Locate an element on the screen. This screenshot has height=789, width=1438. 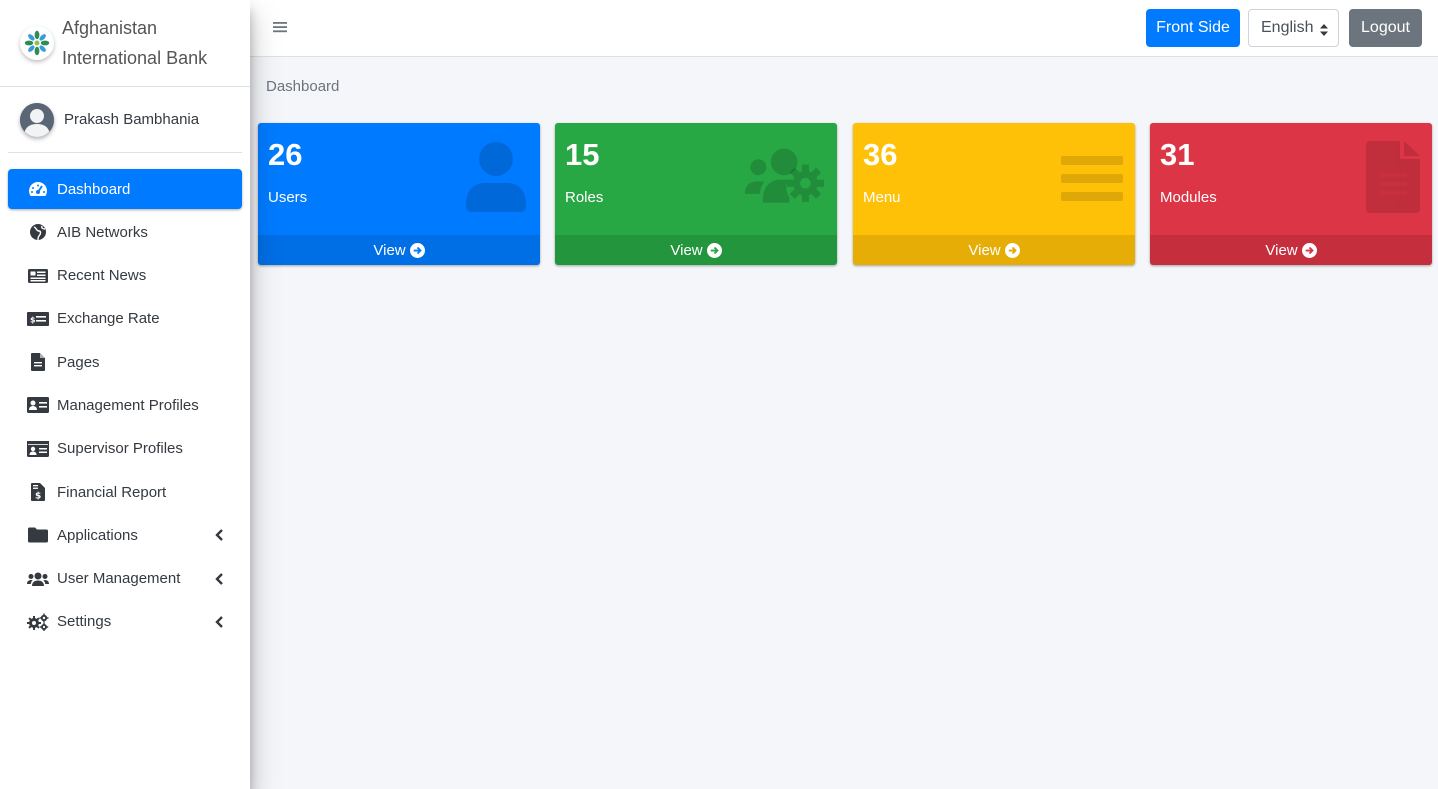
users-label: Users is located at coordinates (288, 197).